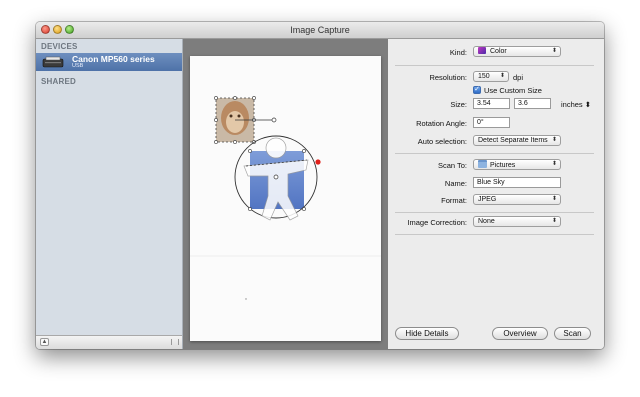 Image resolution: width=640 pixels, height=397 pixels. I want to click on scan-to-popup: Pictures ⬍, so click(517, 164).